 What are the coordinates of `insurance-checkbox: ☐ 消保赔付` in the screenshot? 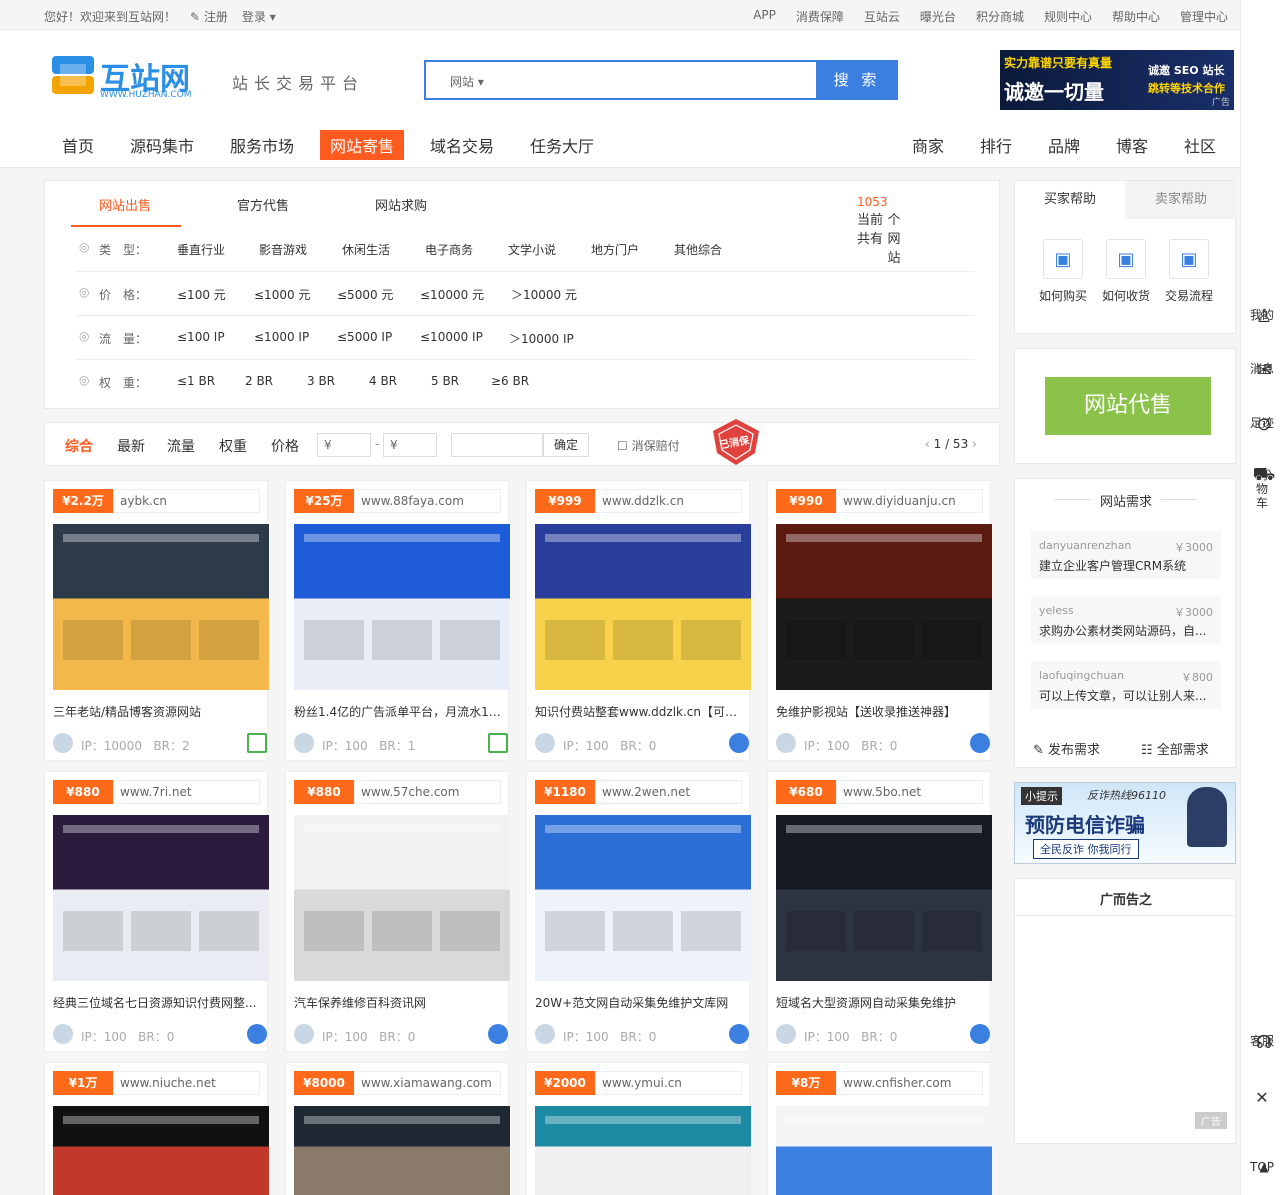 It's located at (648, 445).